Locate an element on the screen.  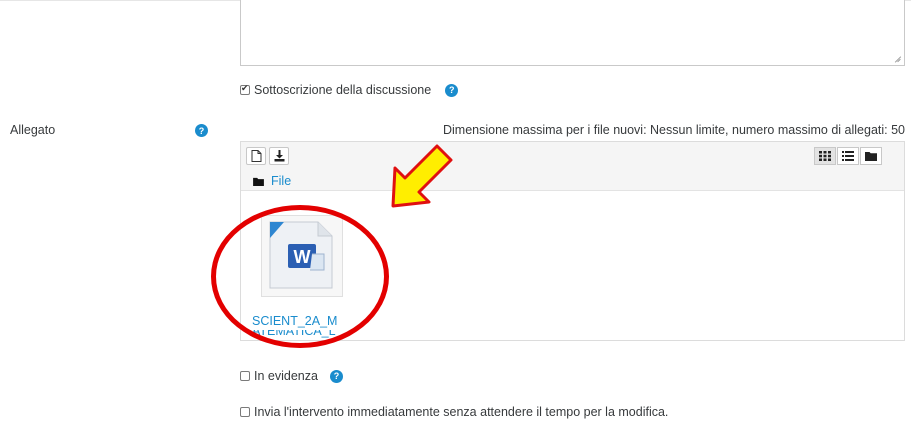
subscription-checkbox is located at coordinates (245, 89).